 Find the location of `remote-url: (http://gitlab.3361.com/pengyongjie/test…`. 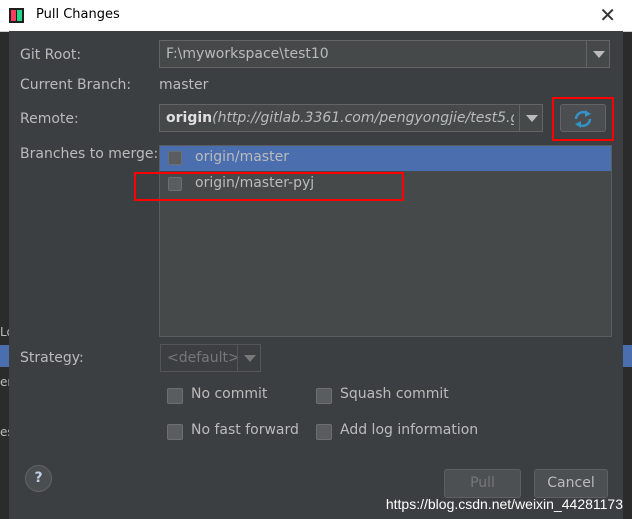

remote-url: (http://gitlab.3361.com/pengyongjie/test… is located at coordinates (363, 118).